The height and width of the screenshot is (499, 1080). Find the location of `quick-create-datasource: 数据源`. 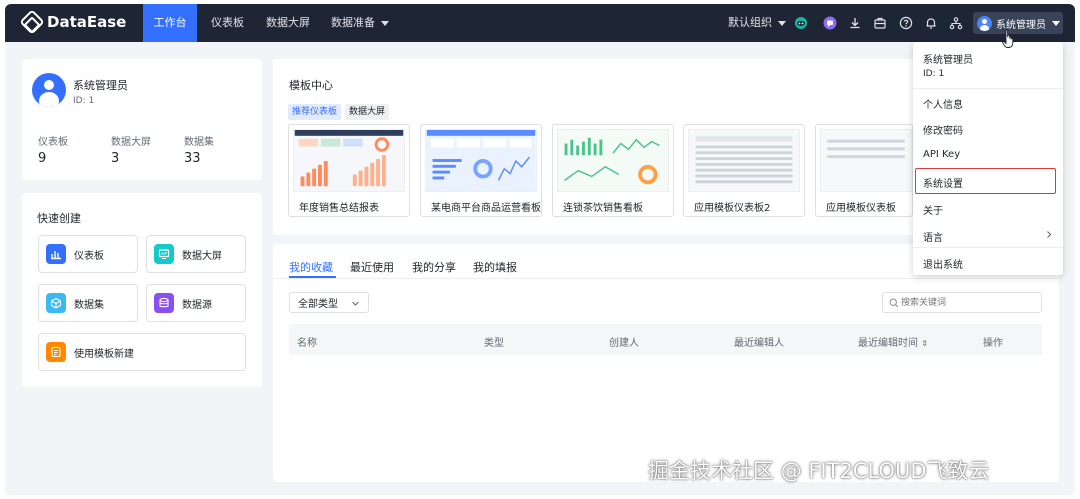

quick-create-datasource: 数据源 is located at coordinates (196, 303).